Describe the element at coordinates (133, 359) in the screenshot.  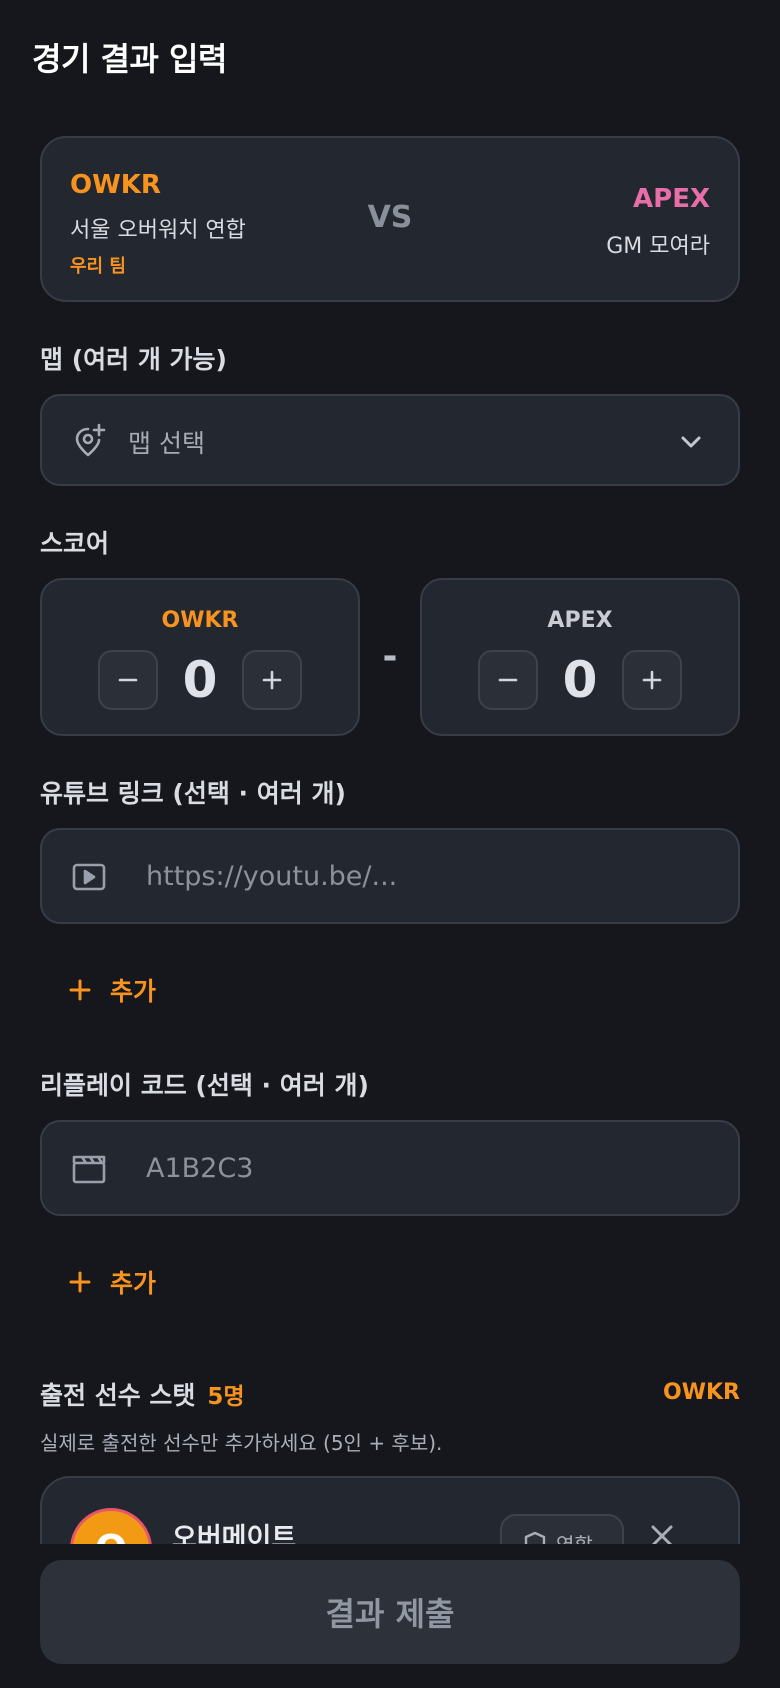
I see `map-label: 맵 (여러 개 가능)` at that location.